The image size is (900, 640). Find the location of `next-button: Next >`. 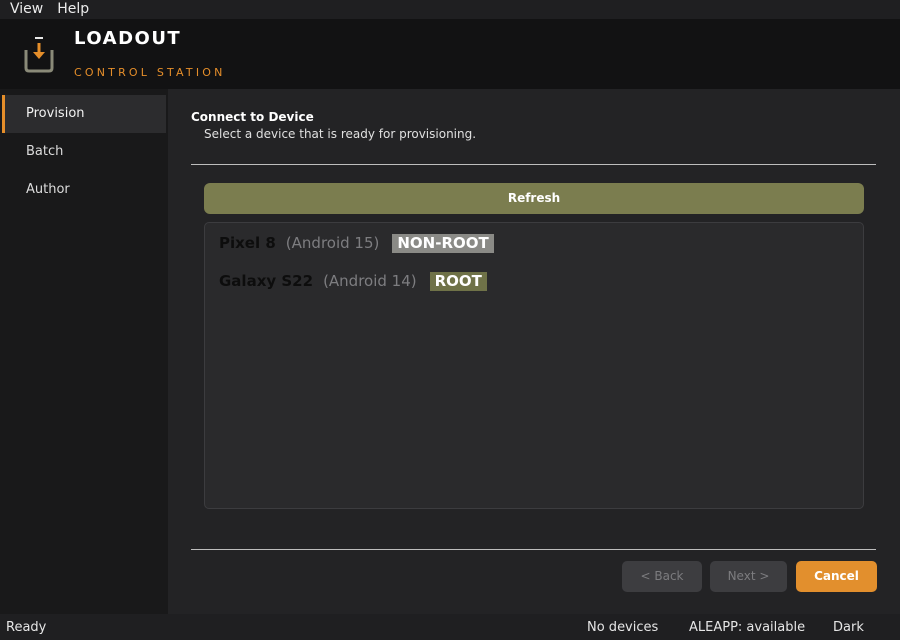

next-button: Next > is located at coordinates (748, 576).